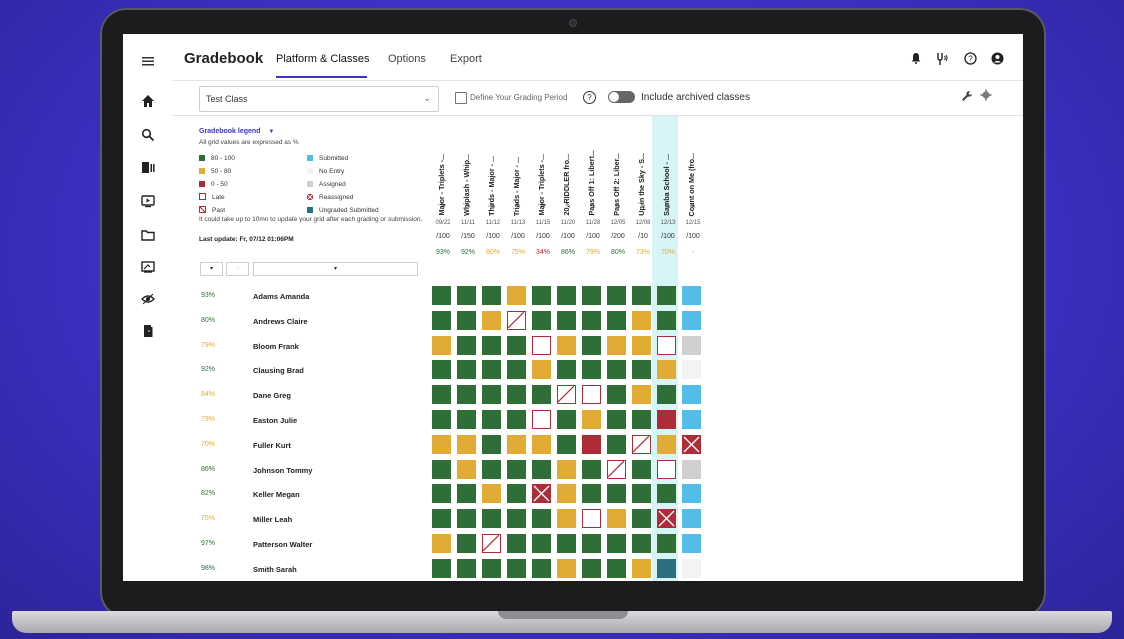 The width and height of the screenshot is (1124, 639). Describe the element at coordinates (236, 131) in the screenshot. I see `legend-title: Gradebook legend ▼` at that location.